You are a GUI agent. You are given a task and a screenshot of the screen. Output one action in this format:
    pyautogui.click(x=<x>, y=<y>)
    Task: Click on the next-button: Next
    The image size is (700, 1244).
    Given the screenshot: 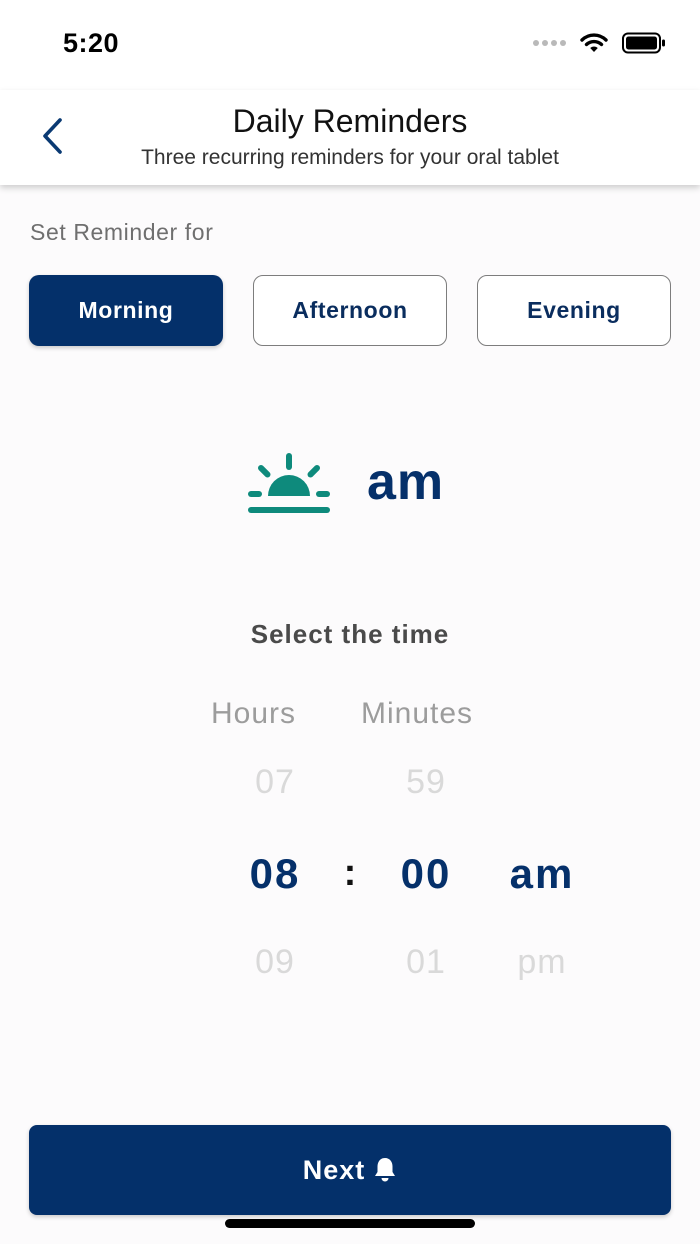 What is the action you would take?
    pyautogui.click(x=350, y=1170)
    